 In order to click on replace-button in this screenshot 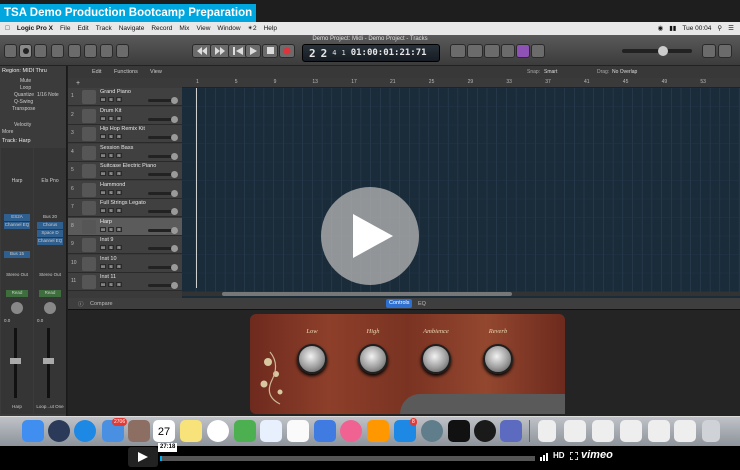, I will do `click(475, 51)`.